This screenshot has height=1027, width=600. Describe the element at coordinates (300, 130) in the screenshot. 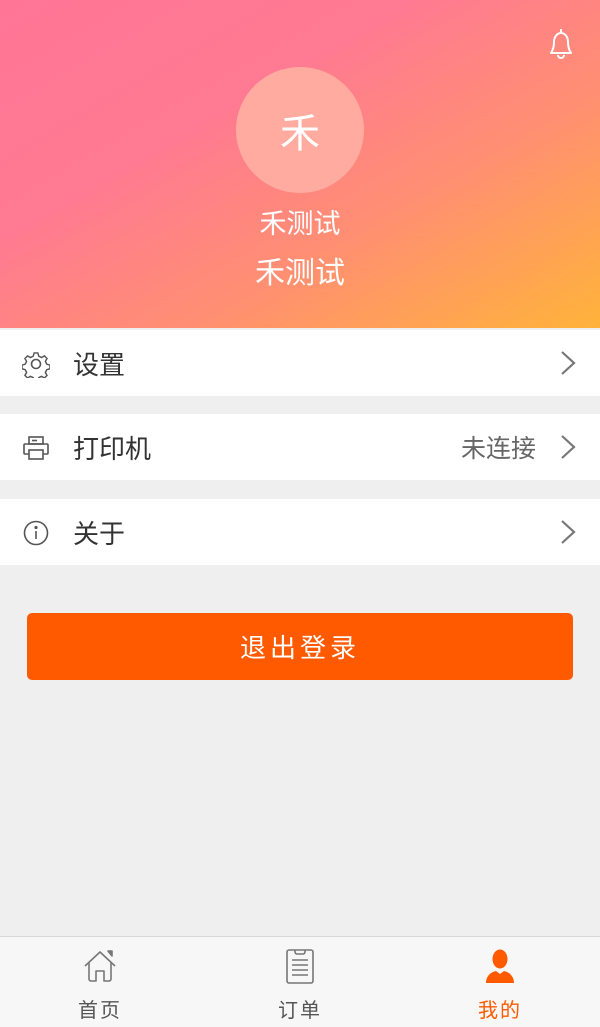

I see `avatar: 禾` at that location.